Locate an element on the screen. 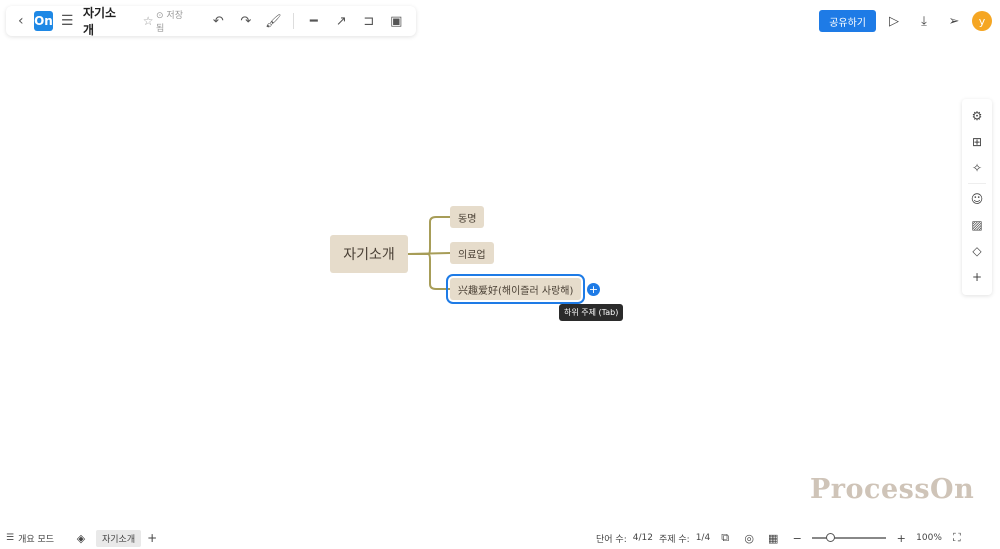  zoom-slider-thumb is located at coordinates (831, 537).